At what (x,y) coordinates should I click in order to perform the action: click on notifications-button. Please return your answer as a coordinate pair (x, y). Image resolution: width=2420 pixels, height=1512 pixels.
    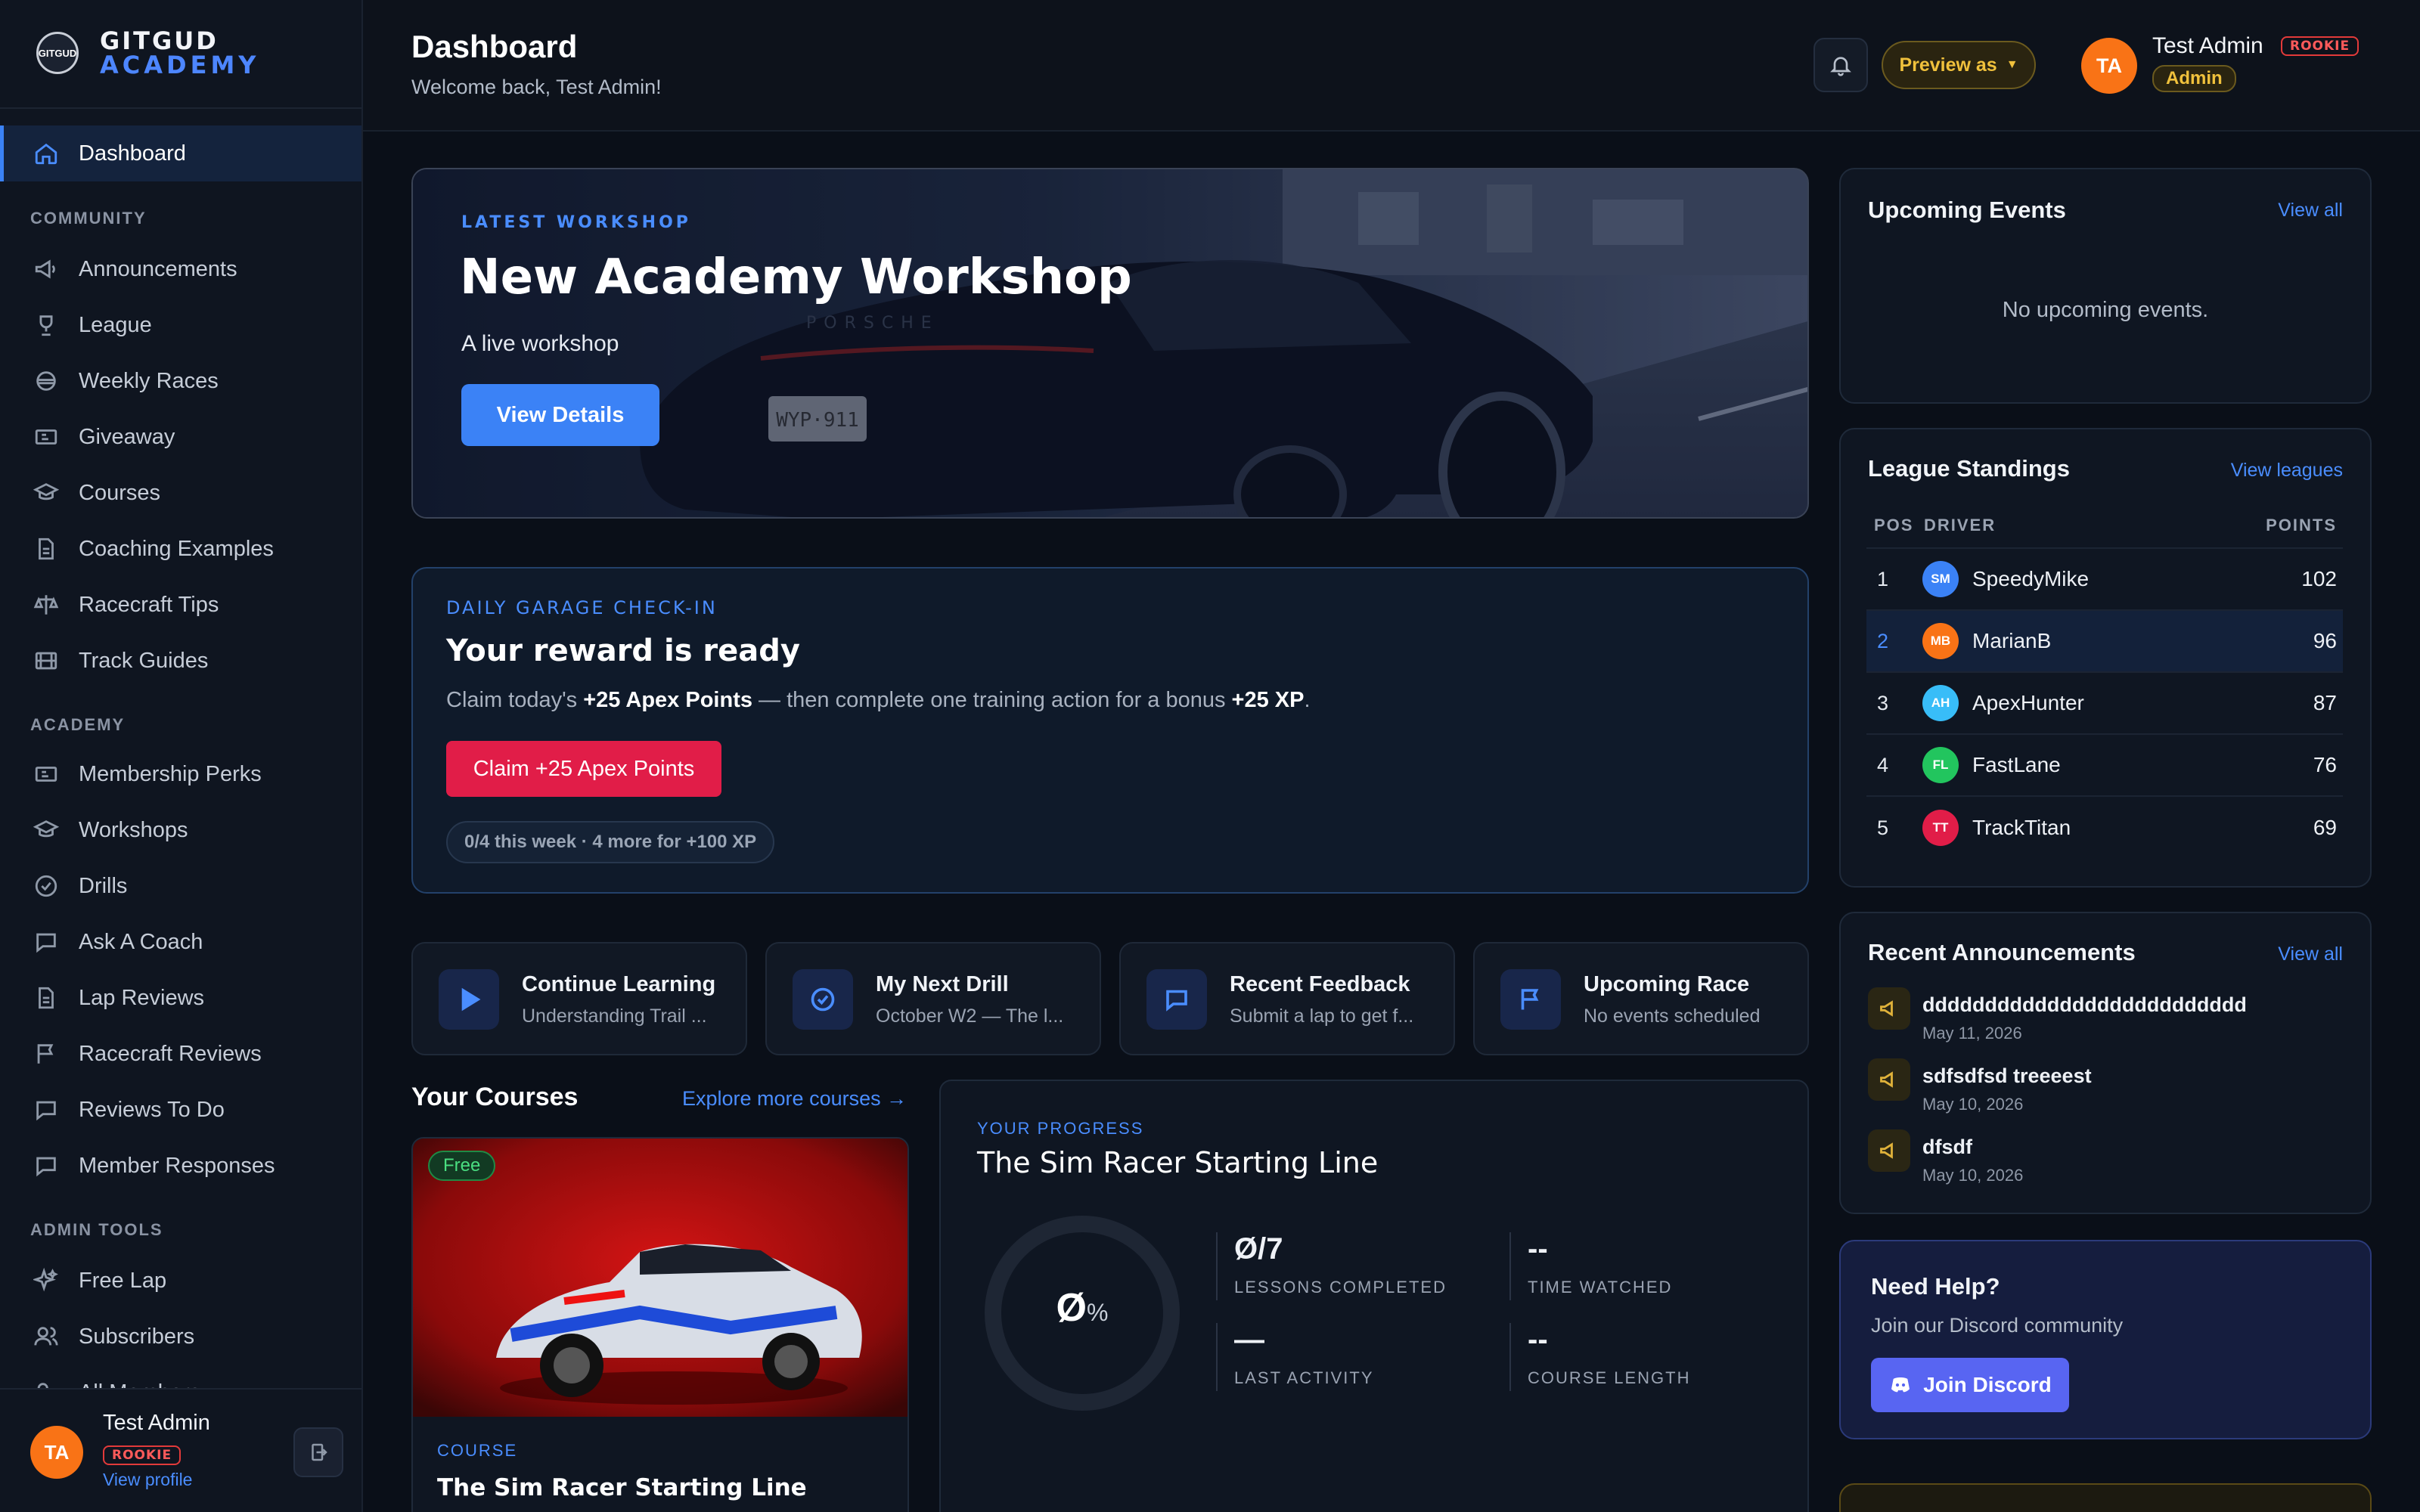
    Looking at the image, I should click on (1840, 65).